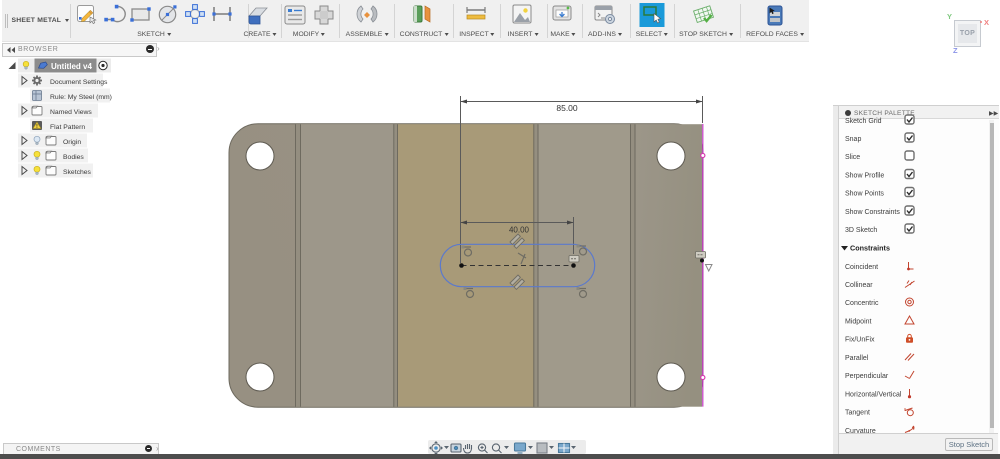 The image size is (1000, 459). What do you see at coordinates (861, 230) in the screenshot?
I see `svg-text: 3D Sketch` at bounding box center [861, 230].